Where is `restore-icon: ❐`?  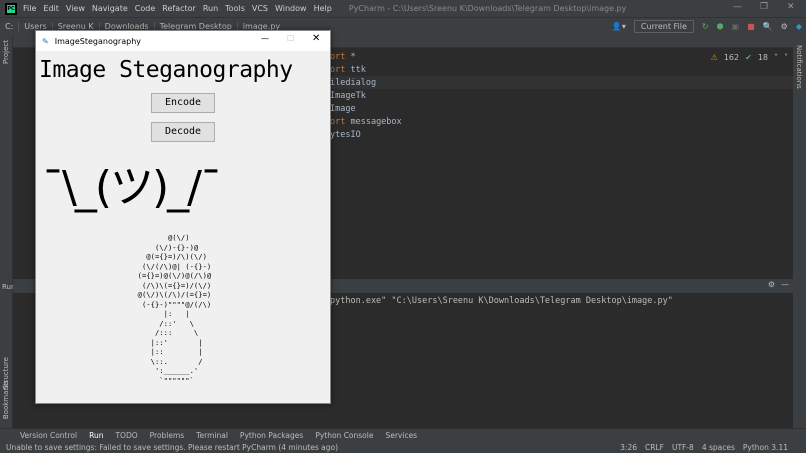
restore-icon: ❐ is located at coordinates (764, 7).